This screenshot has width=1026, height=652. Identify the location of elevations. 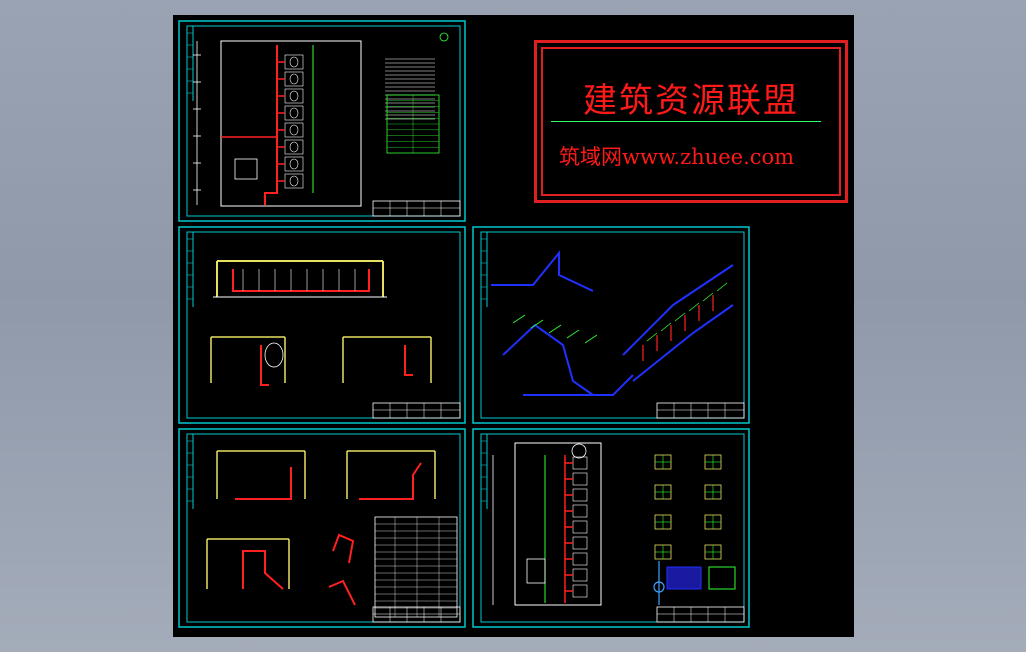
(321, 323).